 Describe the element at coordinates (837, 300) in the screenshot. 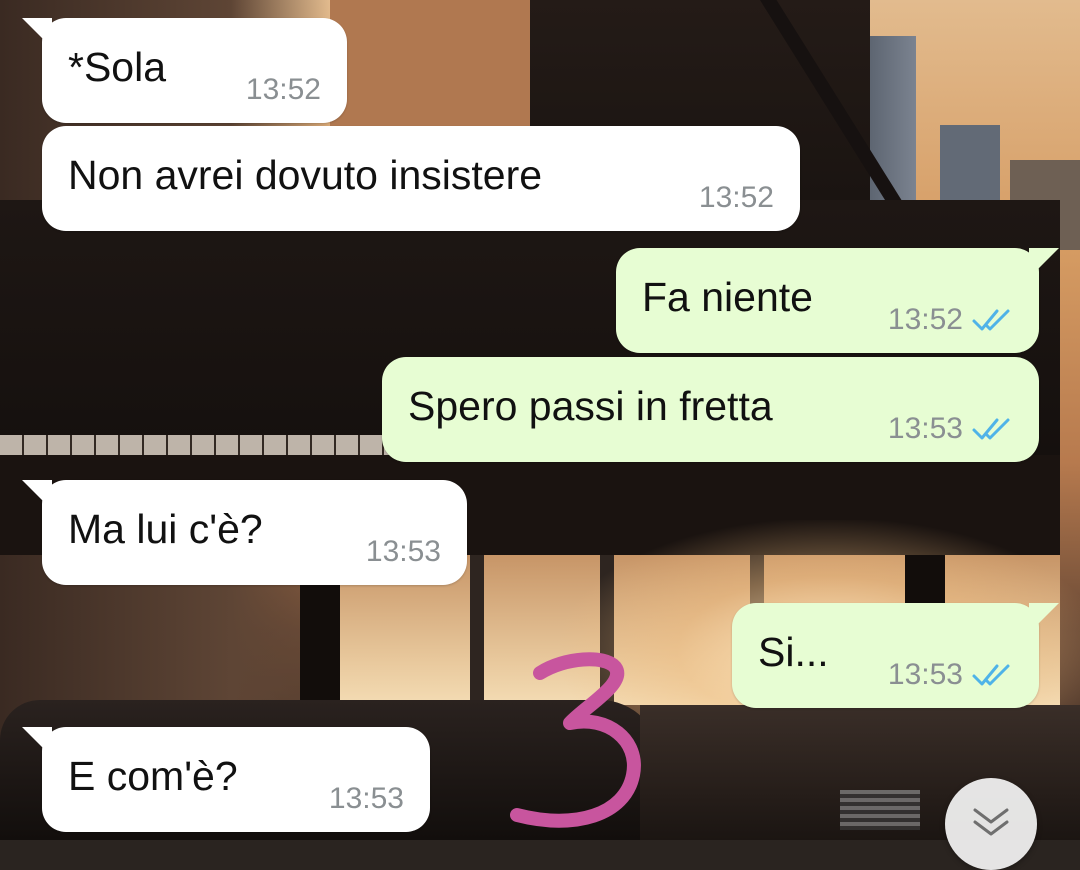

I see `outgoing-message: Fa niente 13:52` at that location.